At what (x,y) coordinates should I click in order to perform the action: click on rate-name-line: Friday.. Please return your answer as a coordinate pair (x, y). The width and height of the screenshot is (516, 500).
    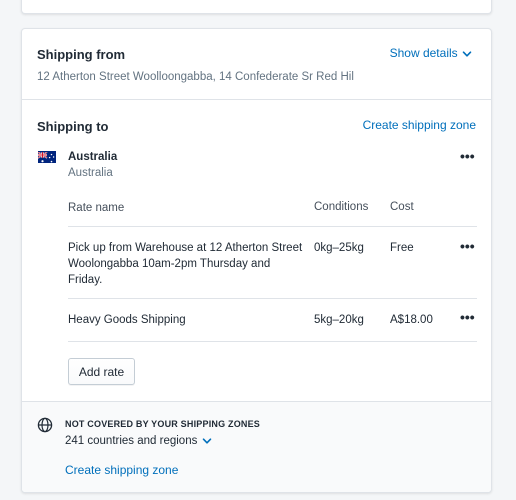
    Looking at the image, I should click on (85, 280).